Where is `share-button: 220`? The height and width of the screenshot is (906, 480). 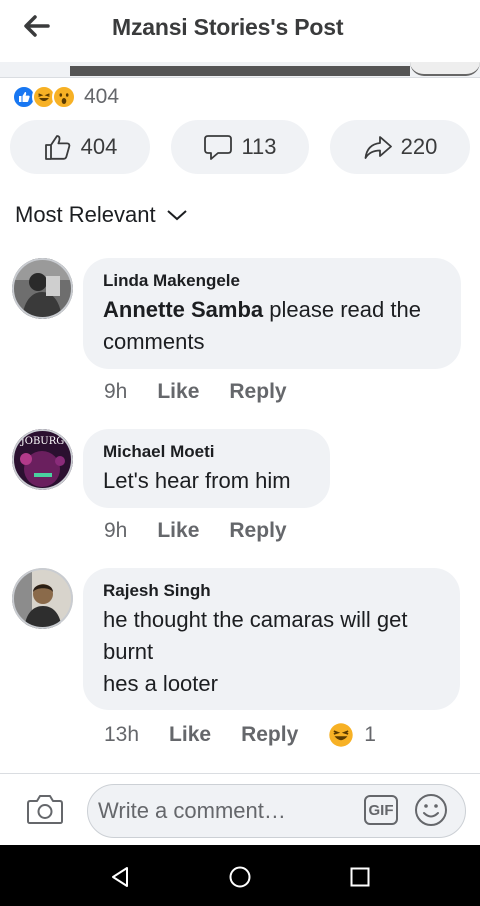
share-button: 220 is located at coordinates (400, 147).